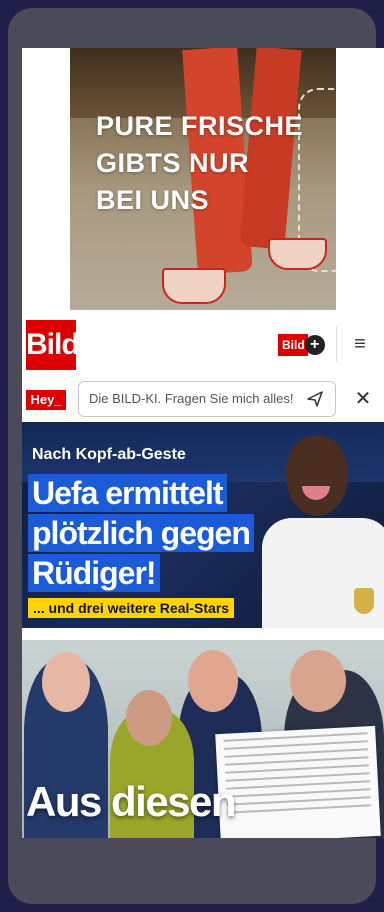 The image size is (384, 912). I want to click on send-icon, so click(315, 399).